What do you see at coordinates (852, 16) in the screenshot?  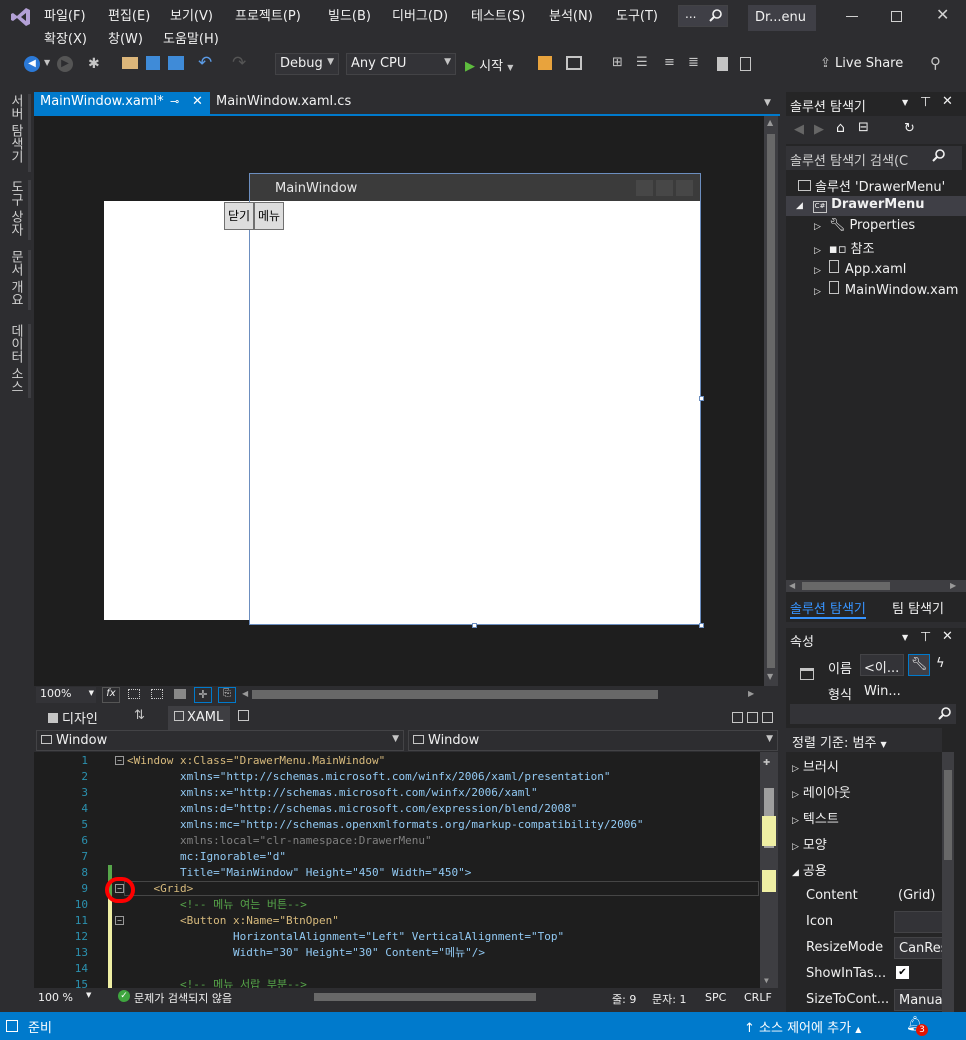 I see `minimize-icon` at bounding box center [852, 16].